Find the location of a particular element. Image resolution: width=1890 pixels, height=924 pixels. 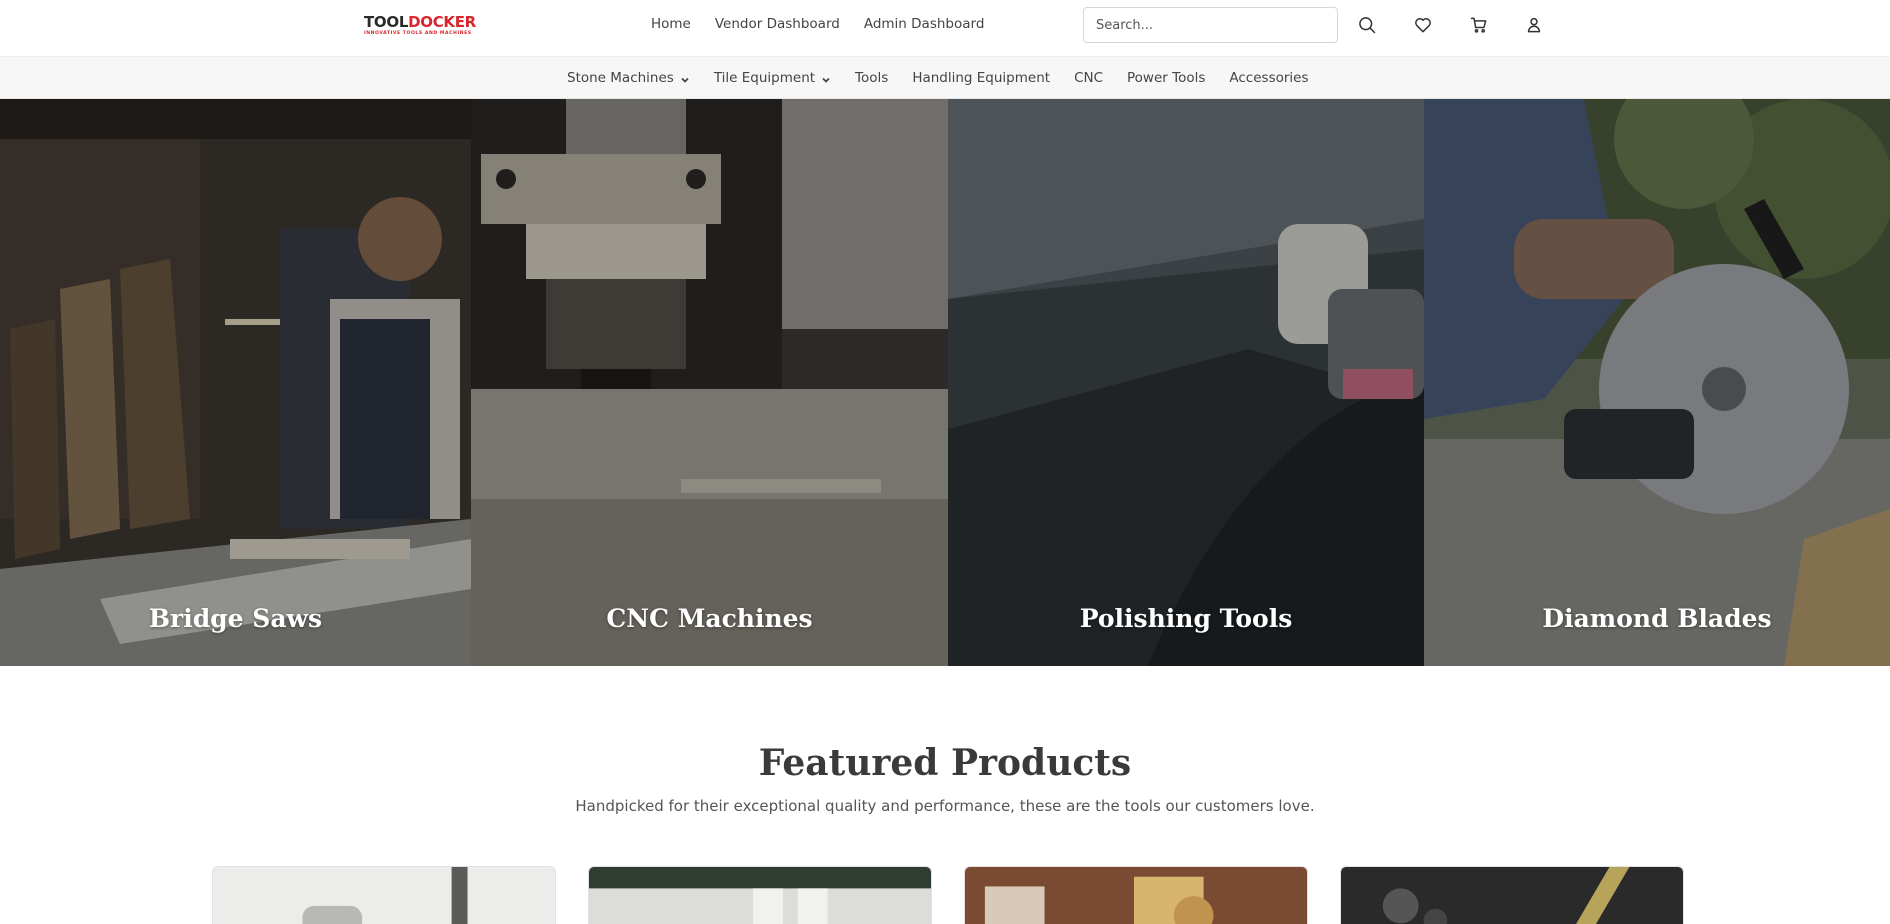

tile-label: Diamond Blades is located at coordinates (1657, 618).